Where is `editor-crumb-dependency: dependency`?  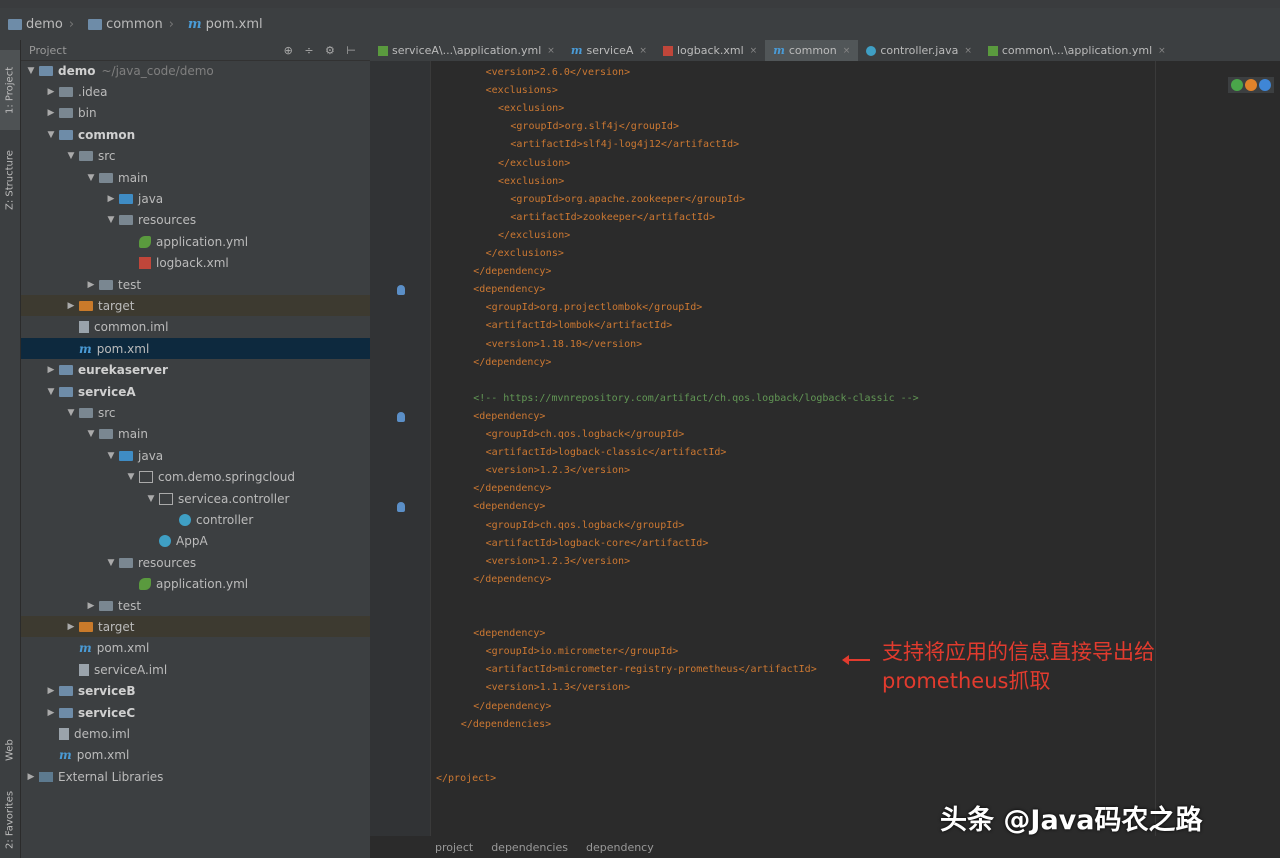
editor-crumb-dependency: dependency is located at coordinates (620, 847).